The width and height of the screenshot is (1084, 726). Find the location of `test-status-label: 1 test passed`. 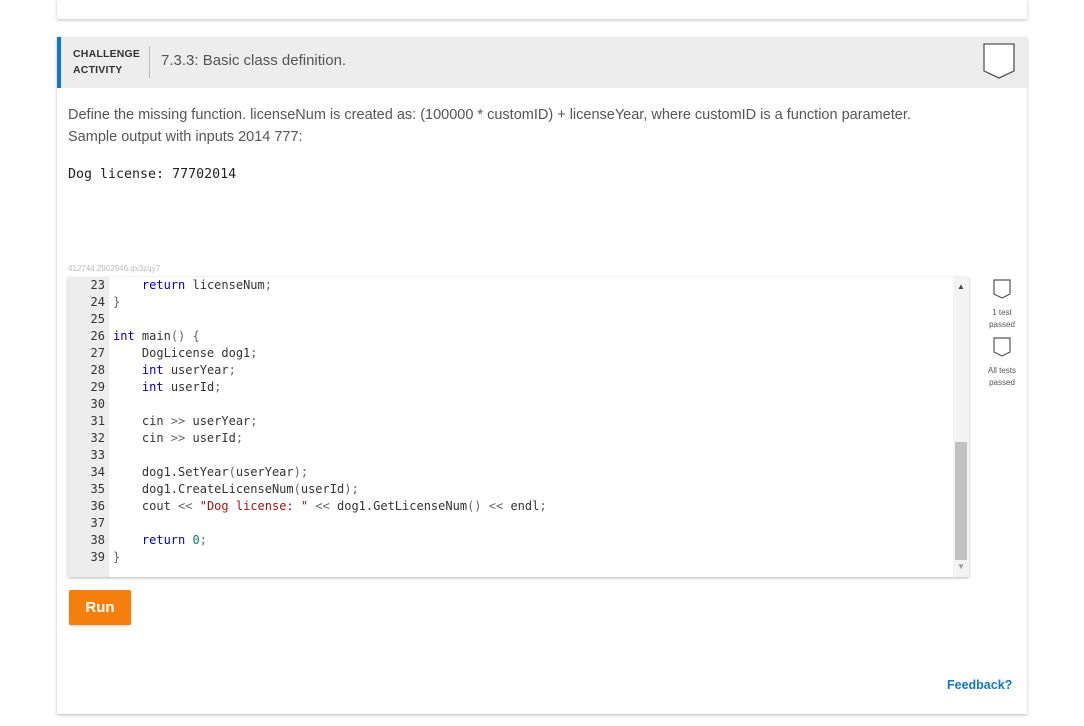

test-status-label: 1 test passed is located at coordinates (1002, 318).